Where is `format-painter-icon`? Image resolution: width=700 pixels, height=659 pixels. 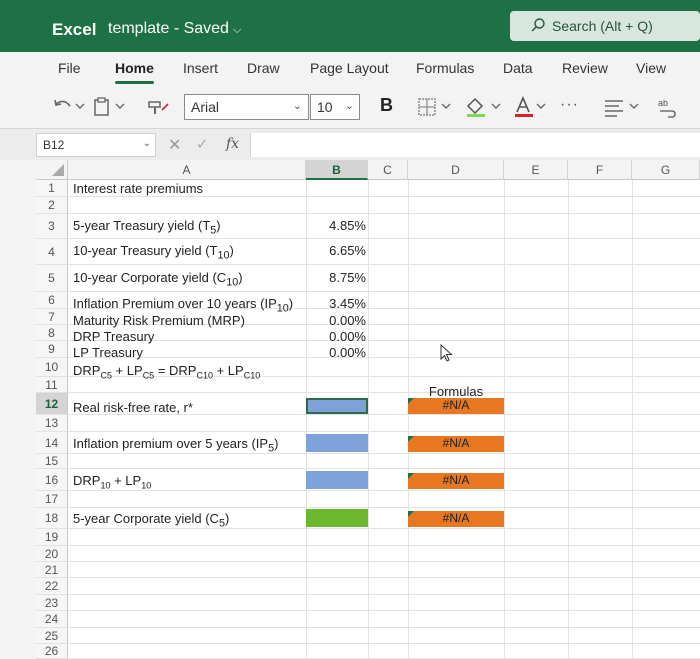 format-painter-icon is located at coordinates (158, 107).